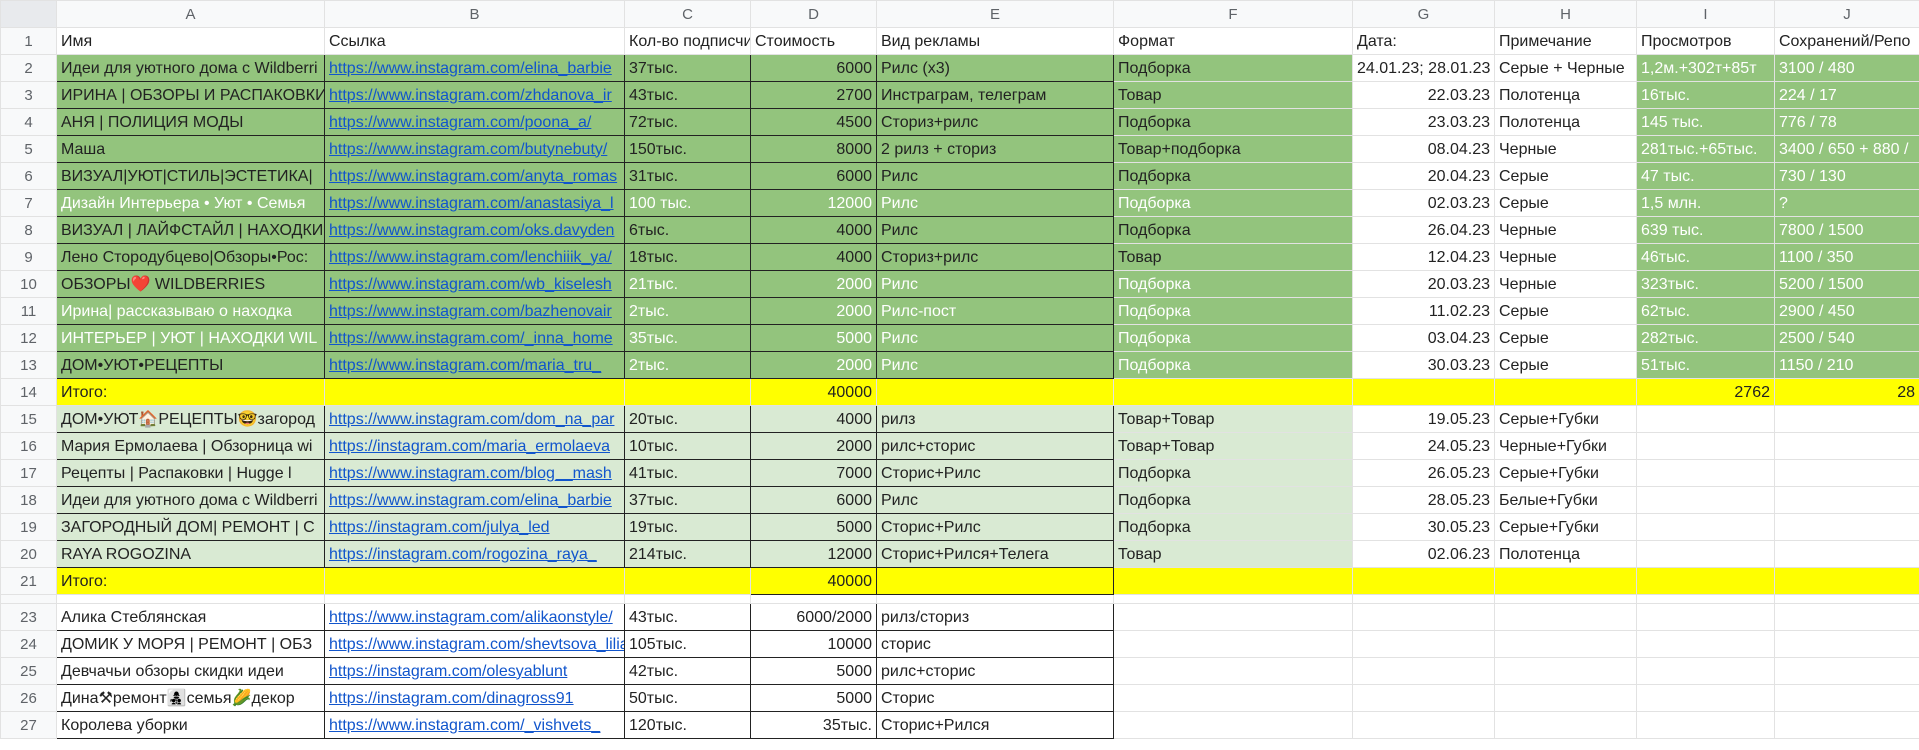 The height and width of the screenshot is (750, 1919). What do you see at coordinates (474, 284) in the screenshot?
I see `profile-link: https://www.instagram.com/wb_kiselesh` at bounding box center [474, 284].